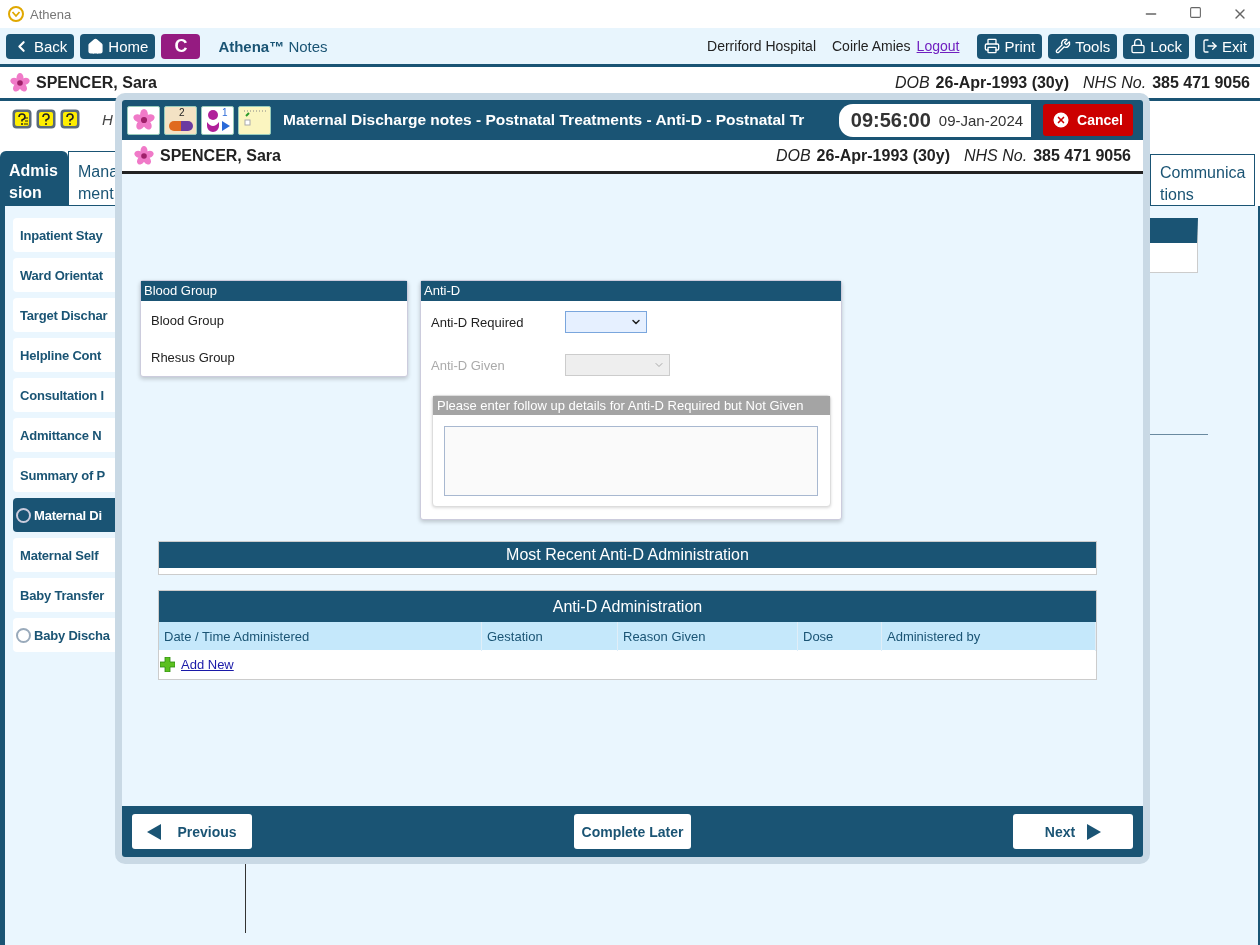  What do you see at coordinates (51, 14) in the screenshot?
I see `window-title: Athena` at bounding box center [51, 14].